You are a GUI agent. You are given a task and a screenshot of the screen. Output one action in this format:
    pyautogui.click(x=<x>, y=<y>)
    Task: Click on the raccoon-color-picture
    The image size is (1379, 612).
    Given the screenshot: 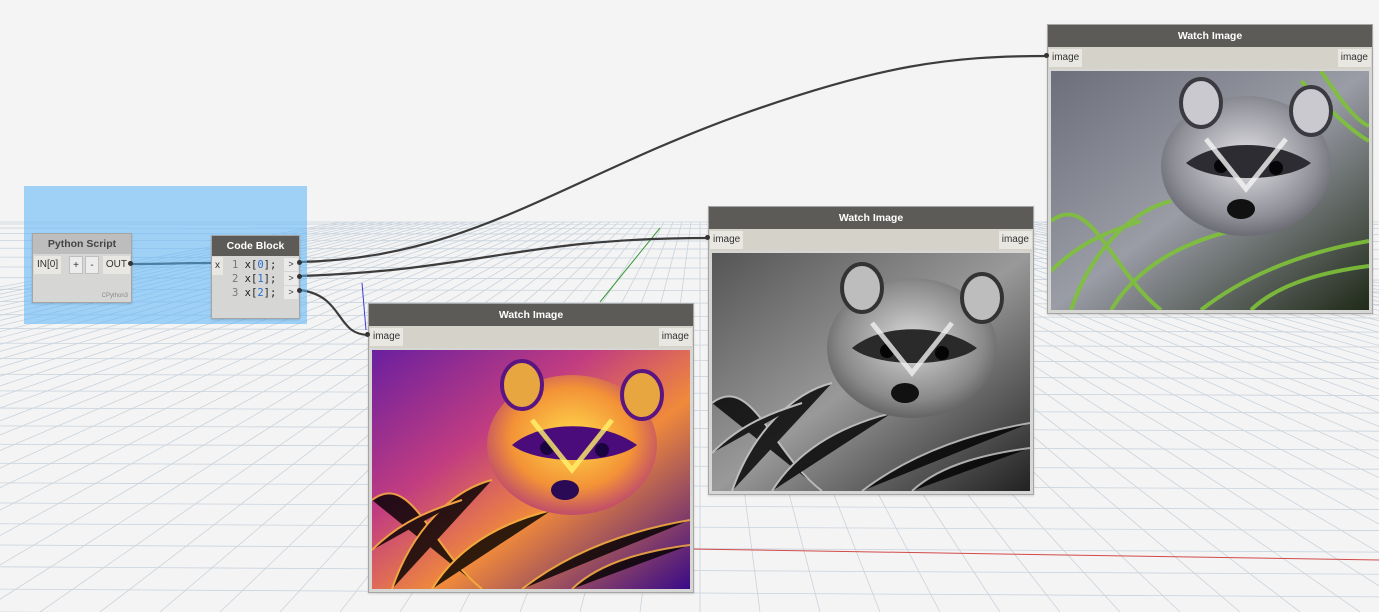 What is the action you would take?
    pyautogui.click(x=1210, y=190)
    